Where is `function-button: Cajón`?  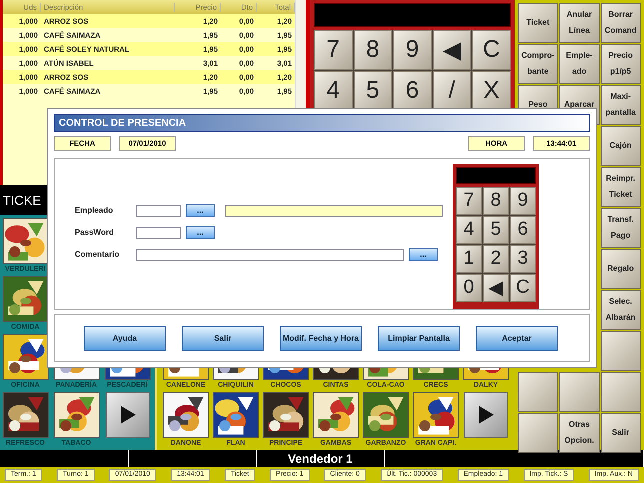 function-button: Cajón is located at coordinates (620, 146).